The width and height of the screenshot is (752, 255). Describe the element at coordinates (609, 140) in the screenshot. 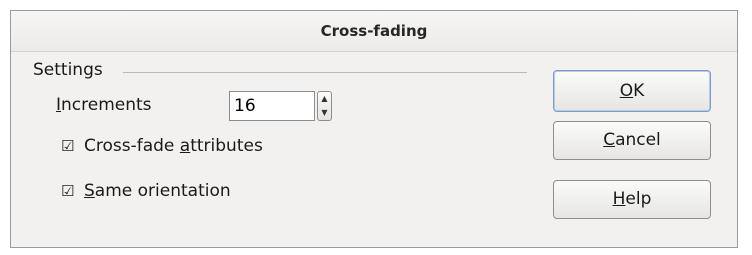

I see `cancel-mnemonic: C` at that location.